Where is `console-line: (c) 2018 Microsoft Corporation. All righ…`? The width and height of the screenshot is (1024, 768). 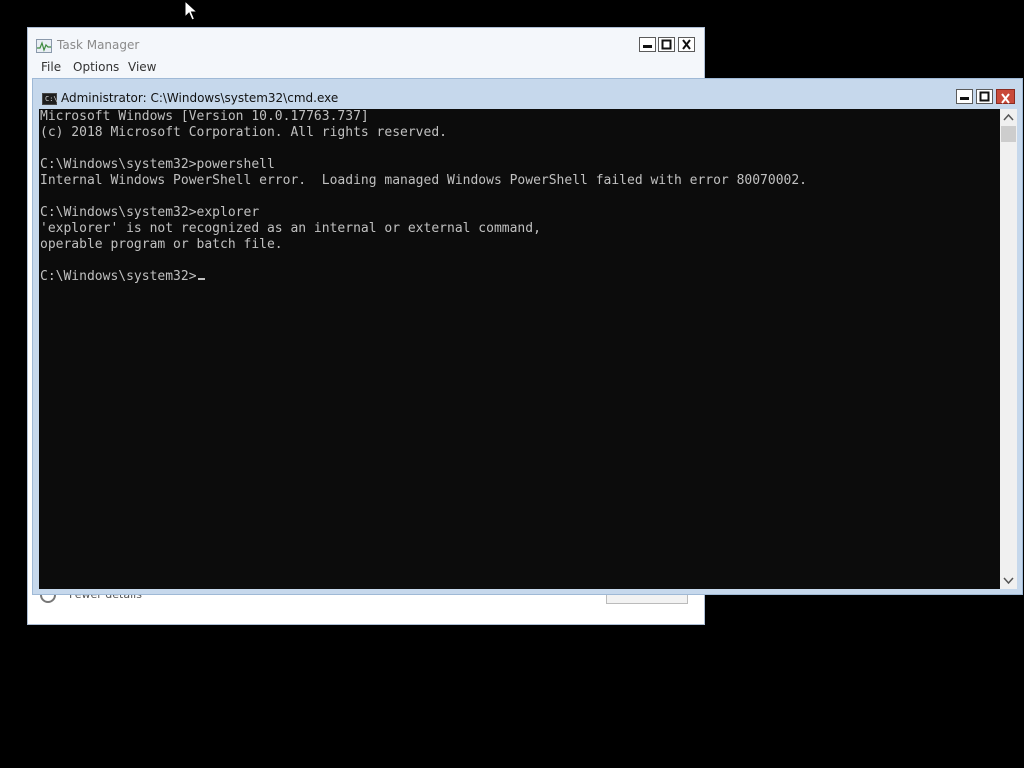
console-line: (c) 2018 Microsoft Corporation. All righ… is located at coordinates (243, 132).